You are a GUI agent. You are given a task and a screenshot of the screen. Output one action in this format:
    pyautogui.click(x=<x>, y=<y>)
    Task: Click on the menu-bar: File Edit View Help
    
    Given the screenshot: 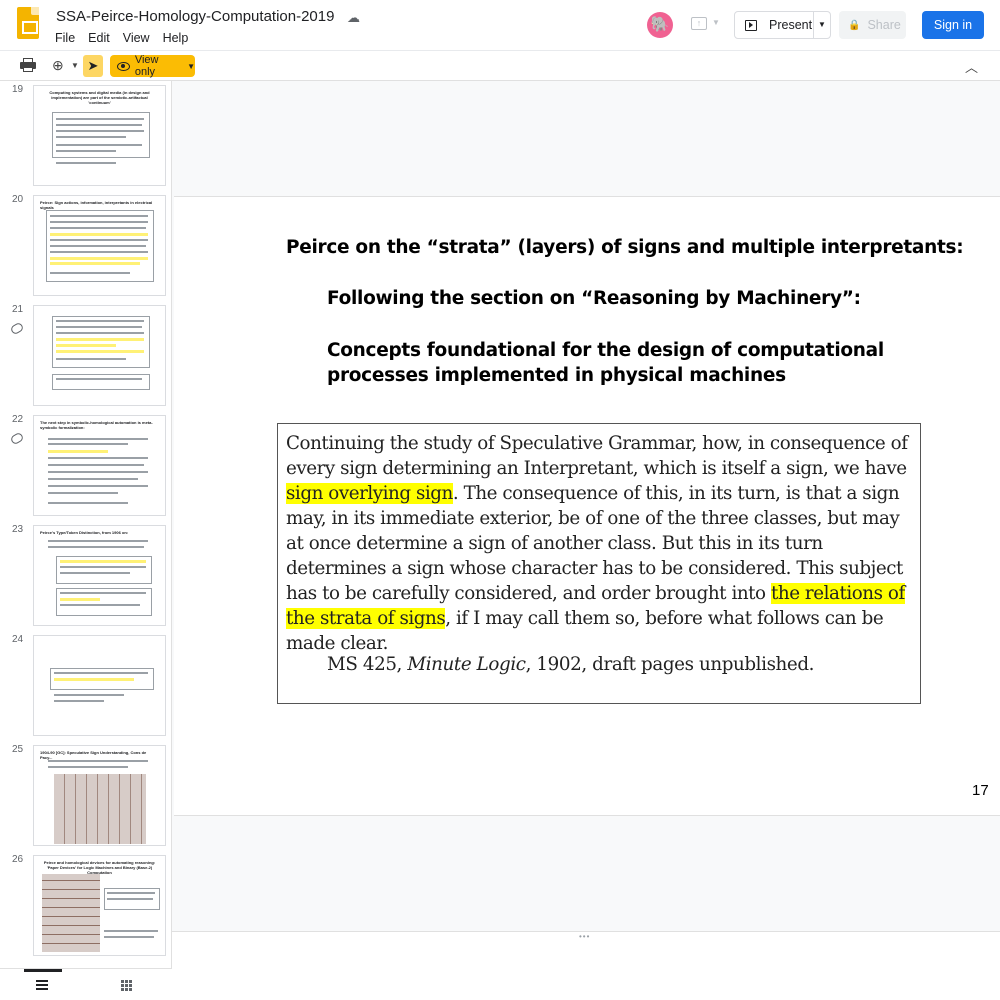 What is the action you would take?
    pyautogui.click(x=128, y=38)
    